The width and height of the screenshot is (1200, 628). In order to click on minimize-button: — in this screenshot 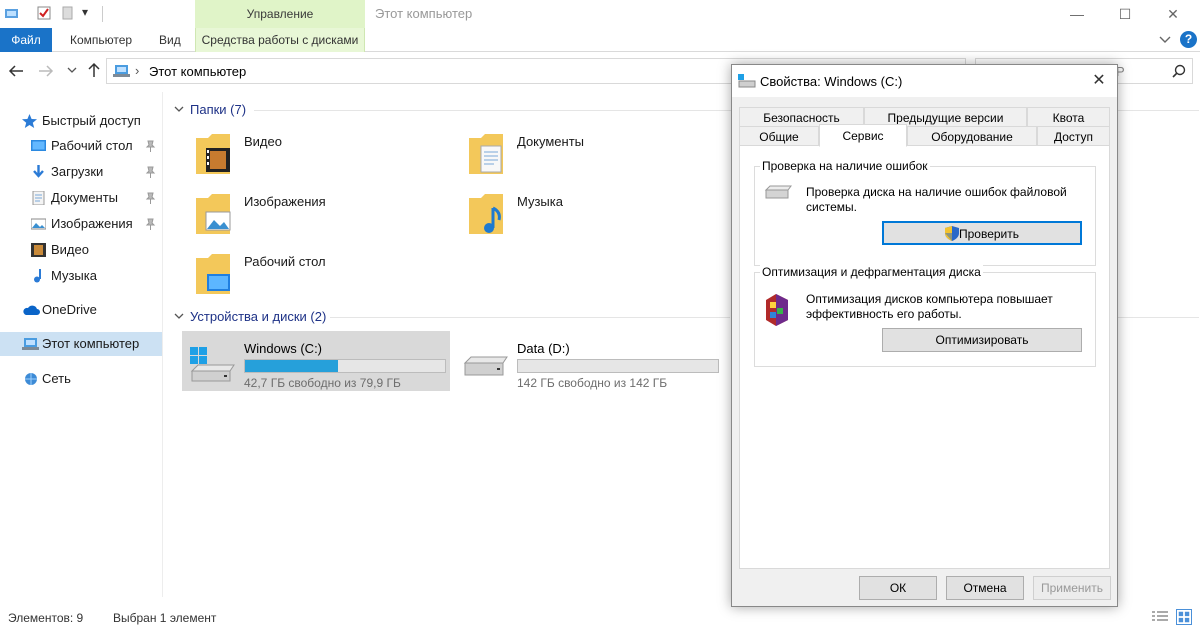, I will do `click(1077, 14)`.